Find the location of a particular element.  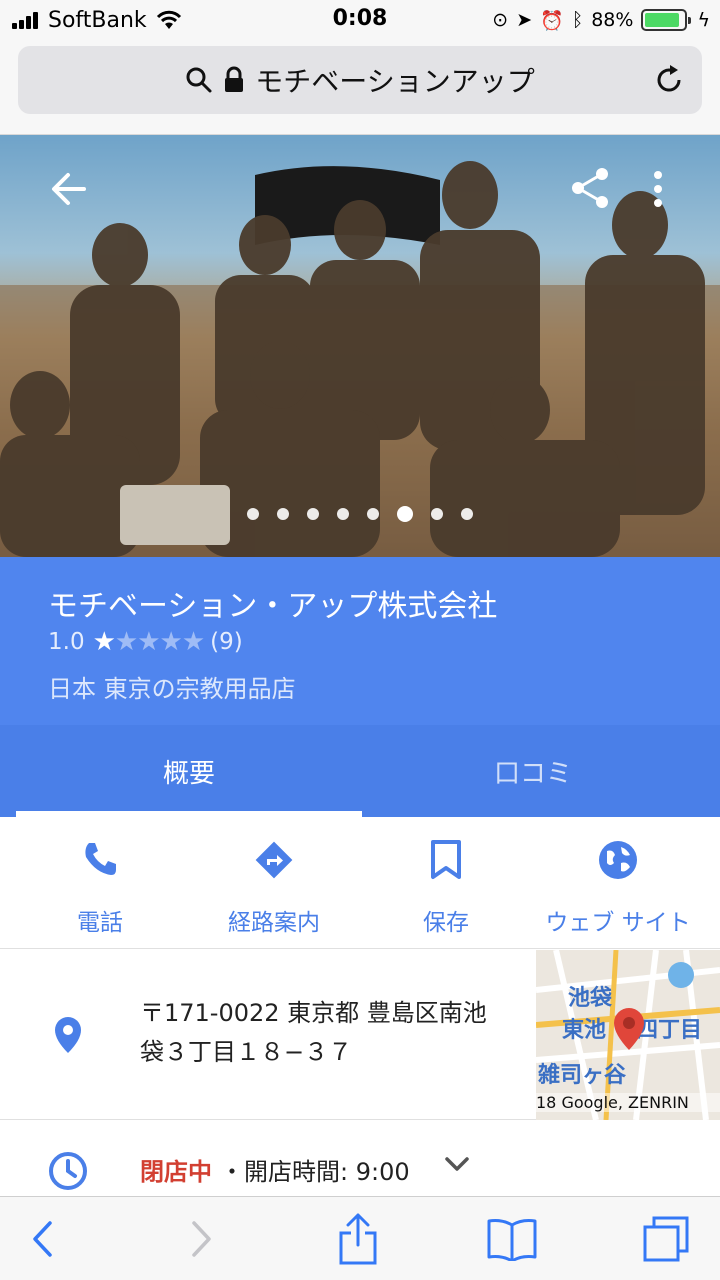

save-button: 保存 is located at coordinates (446, 883).